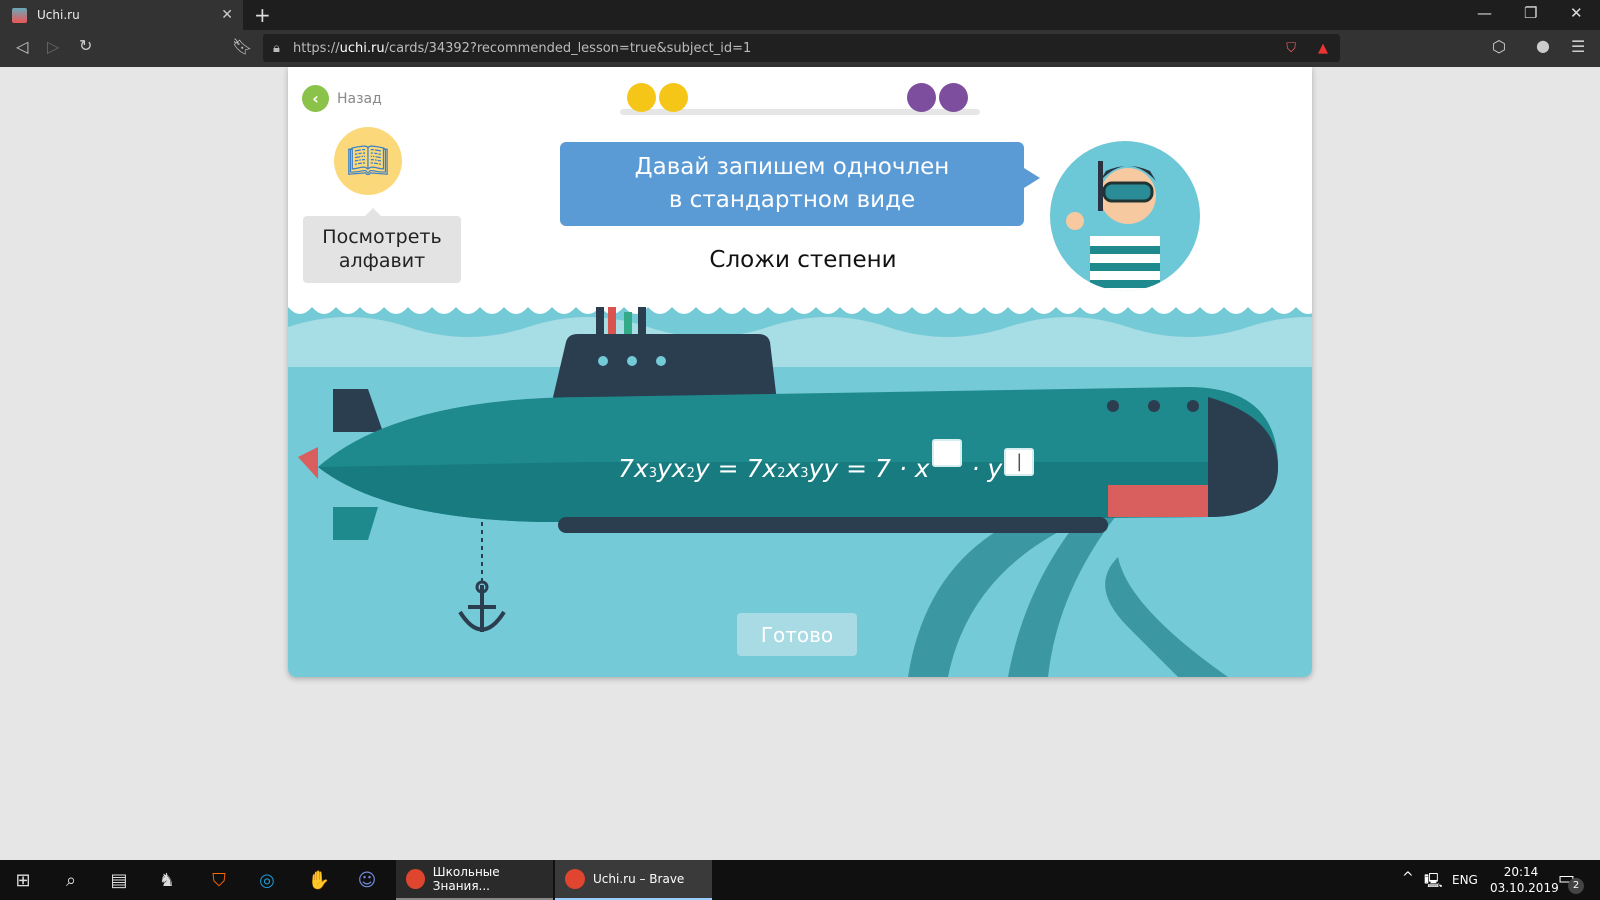  What do you see at coordinates (23, 880) in the screenshot?
I see `start-windows-icon: ⊞` at bounding box center [23, 880].